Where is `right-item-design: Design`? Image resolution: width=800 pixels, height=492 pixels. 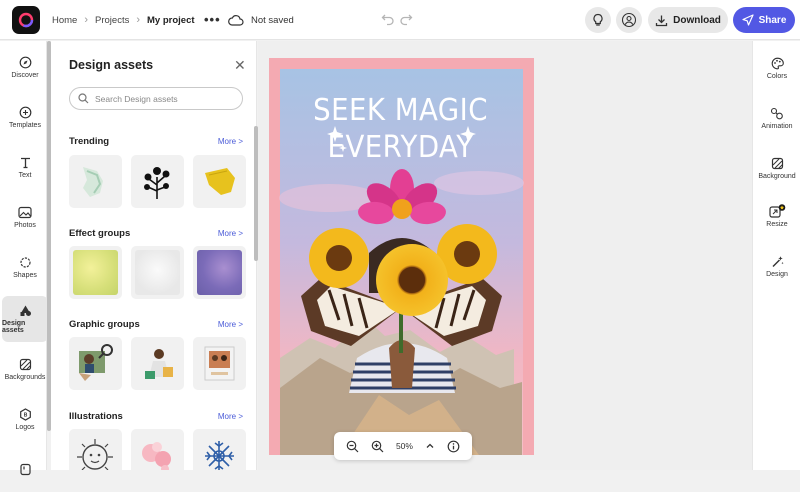
right-item-design: Design is located at coordinates (776, 266).